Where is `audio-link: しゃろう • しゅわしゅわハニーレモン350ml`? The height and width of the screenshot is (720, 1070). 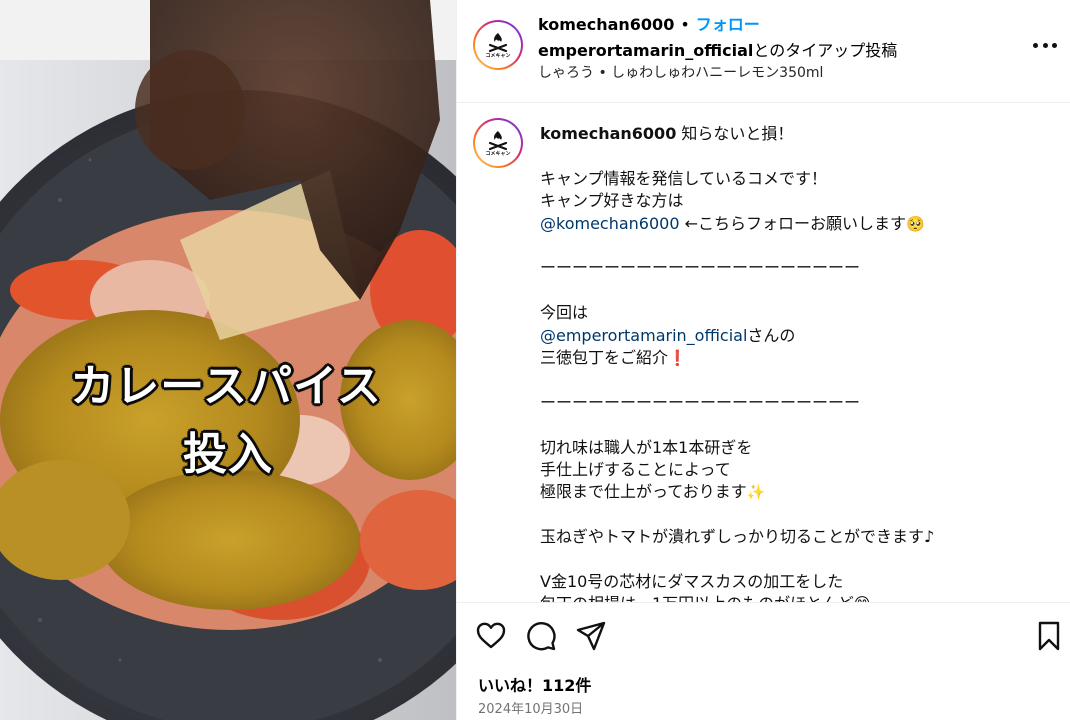
audio-link: しゃろう • しゅわしゅわハニーレモン350ml is located at coordinates (680, 72).